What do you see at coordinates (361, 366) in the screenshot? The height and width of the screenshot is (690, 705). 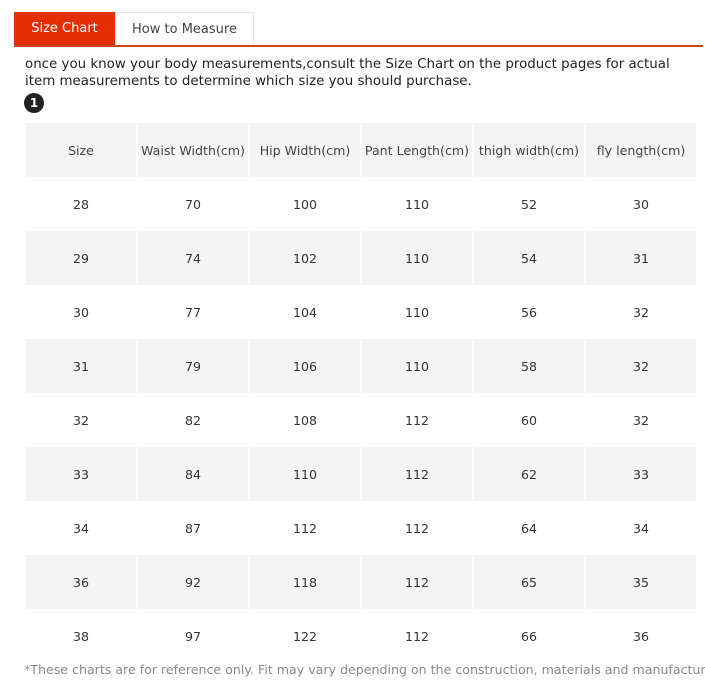 I see `table-row: 31 79 106 110 58 32` at bounding box center [361, 366].